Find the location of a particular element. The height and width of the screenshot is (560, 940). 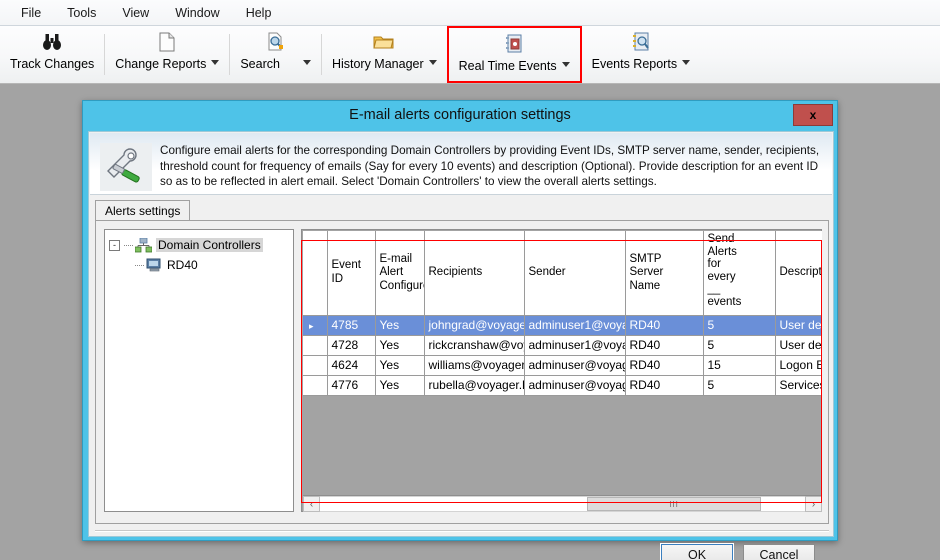

column-header-sender: Sender is located at coordinates (575, 273).